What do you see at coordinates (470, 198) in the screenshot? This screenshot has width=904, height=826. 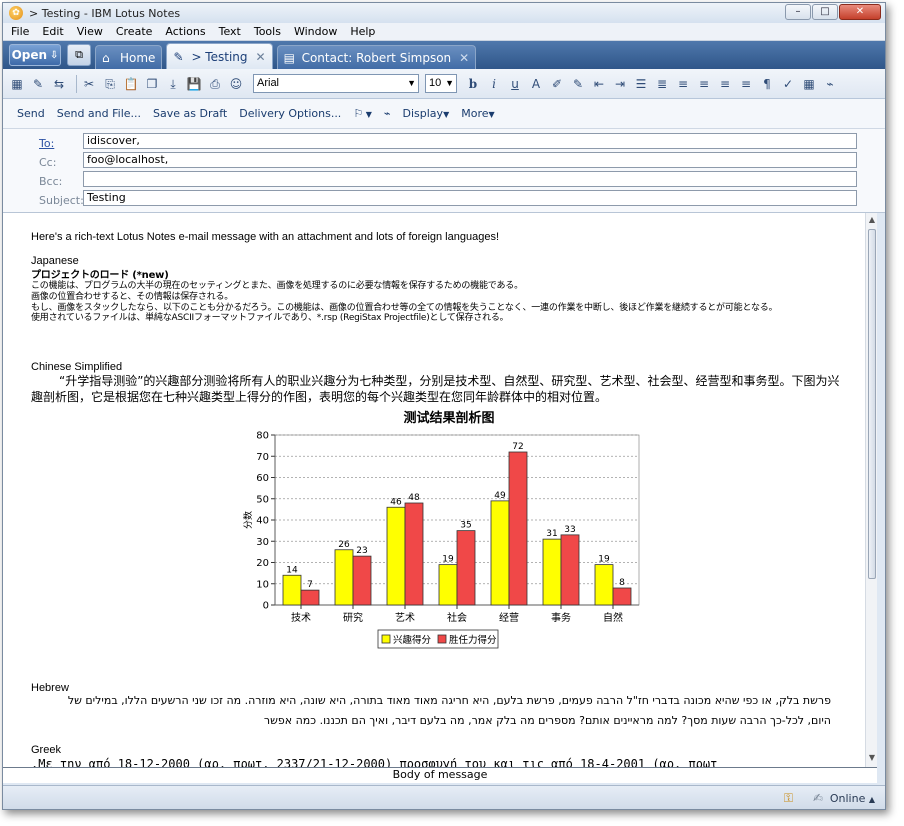 I see `subject-field: Testing` at bounding box center [470, 198].